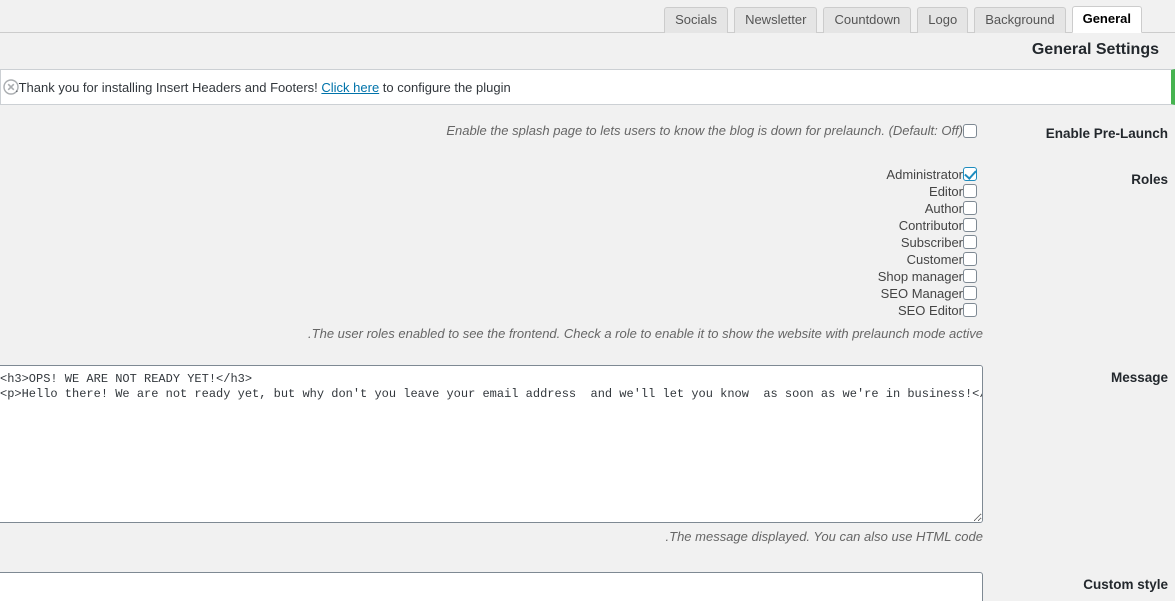 Image resolution: width=1175 pixels, height=601 pixels. I want to click on notice-text-after: to configure the plugin, so click(445, 87).